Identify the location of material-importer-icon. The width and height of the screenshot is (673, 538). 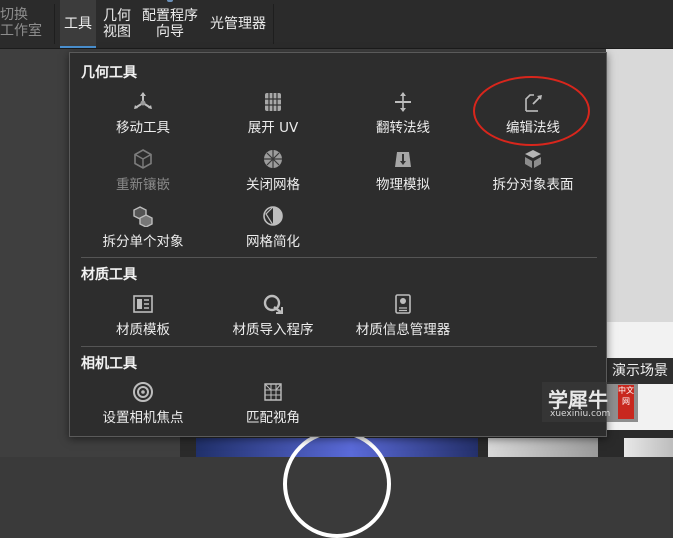
(273, 304).